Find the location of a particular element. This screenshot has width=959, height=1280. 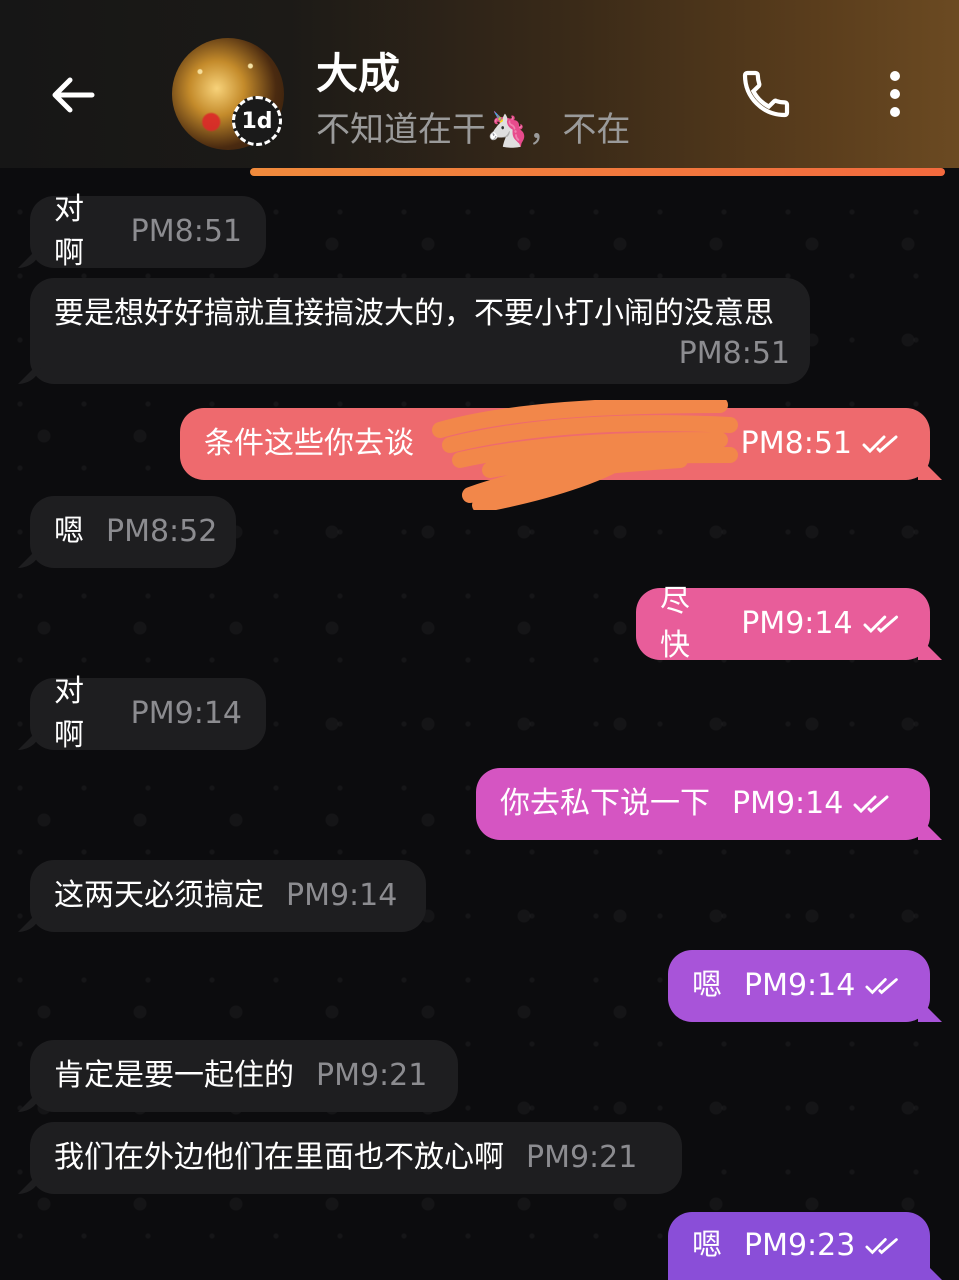

message-bubble-incoming: 对啊 PM9:14 is located at coordinates (148, 713).